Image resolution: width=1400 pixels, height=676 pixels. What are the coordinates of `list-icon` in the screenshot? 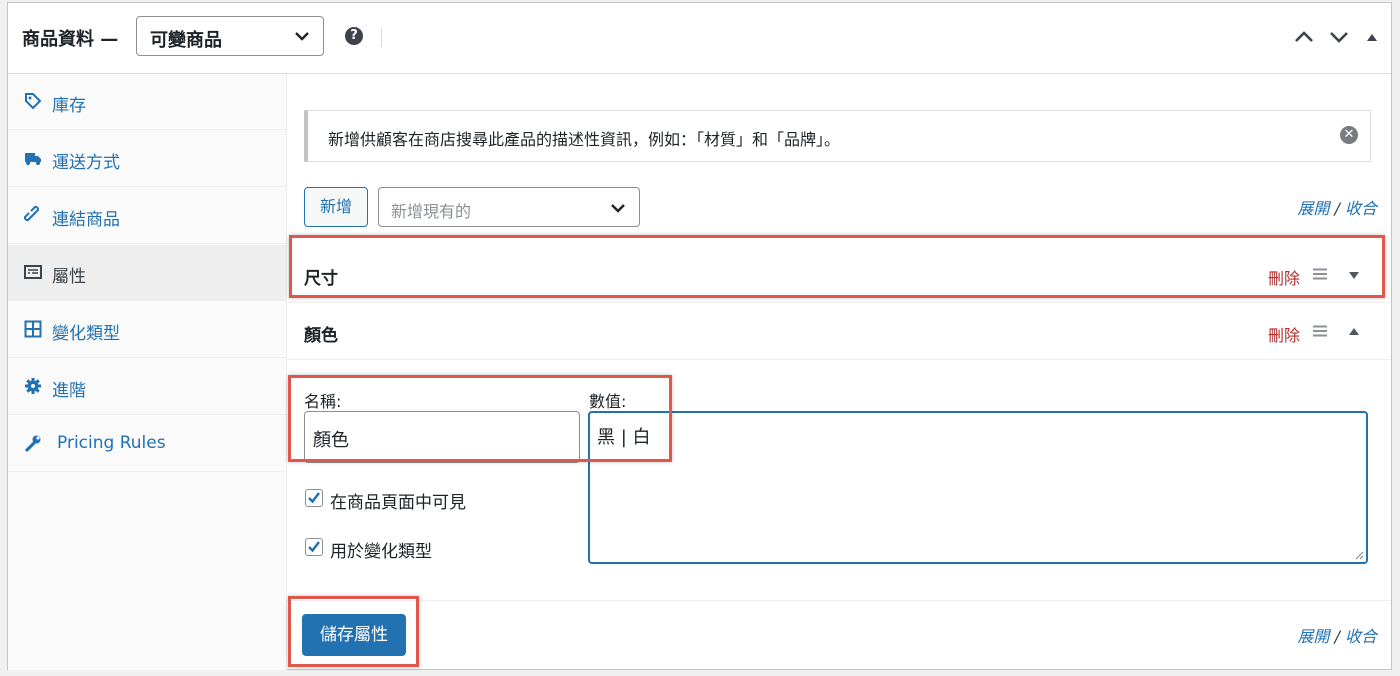 It's located at (33, 272).